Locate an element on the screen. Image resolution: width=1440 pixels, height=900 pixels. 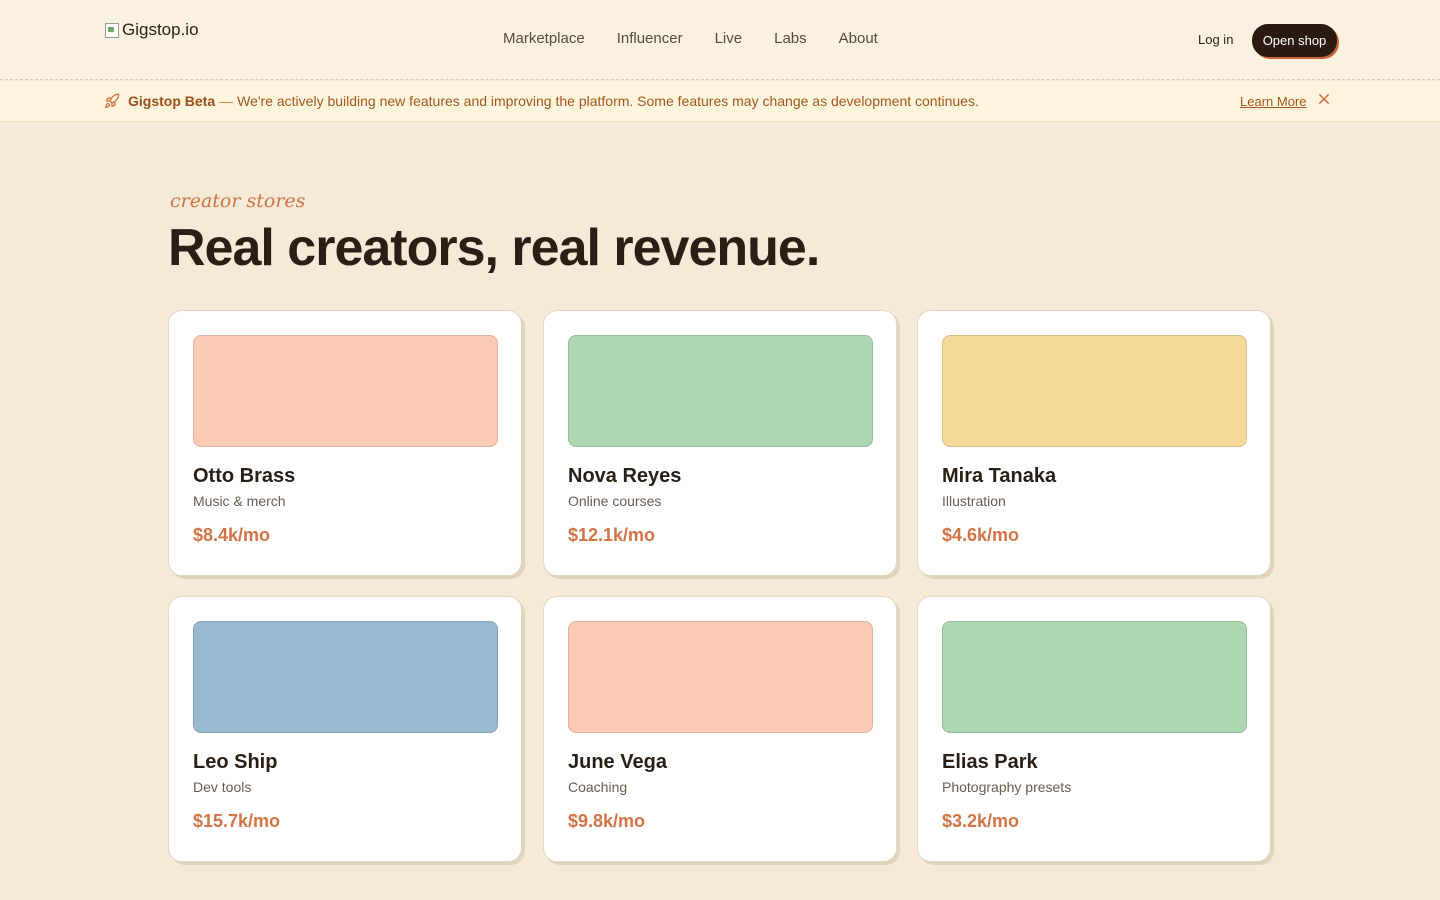
creator-category: Photography presets is located at coordinates (1007, 787).